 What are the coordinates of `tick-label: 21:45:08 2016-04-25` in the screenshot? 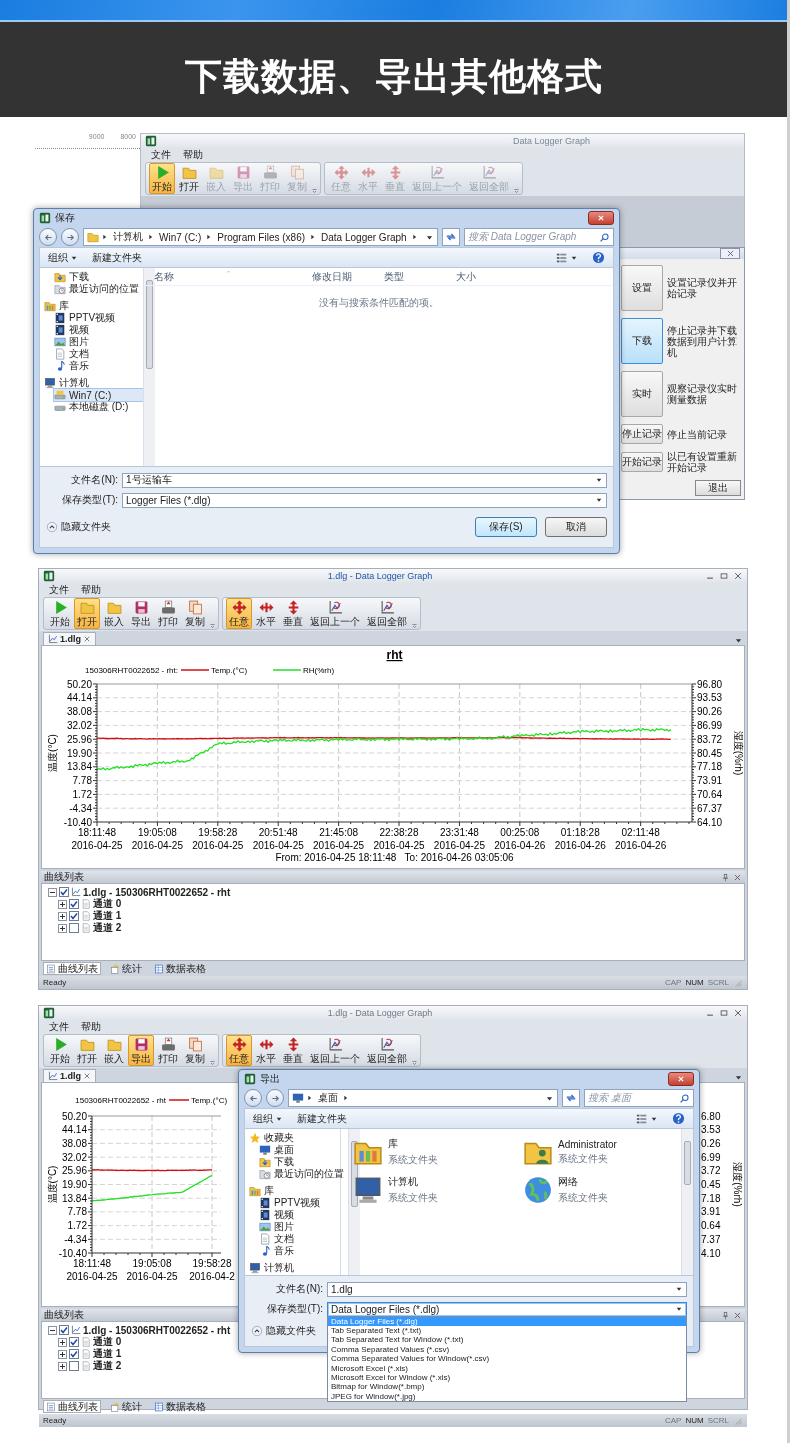 It's located at (339, 839).